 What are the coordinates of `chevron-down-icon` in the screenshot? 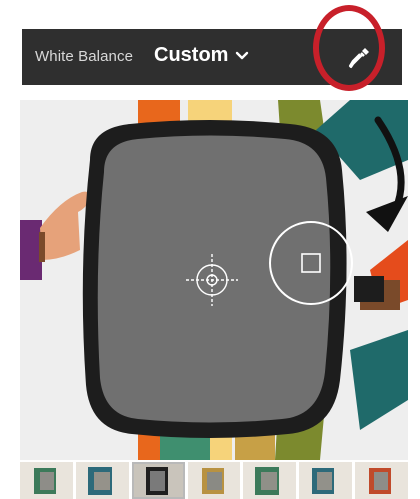 It's located at (242, 56).